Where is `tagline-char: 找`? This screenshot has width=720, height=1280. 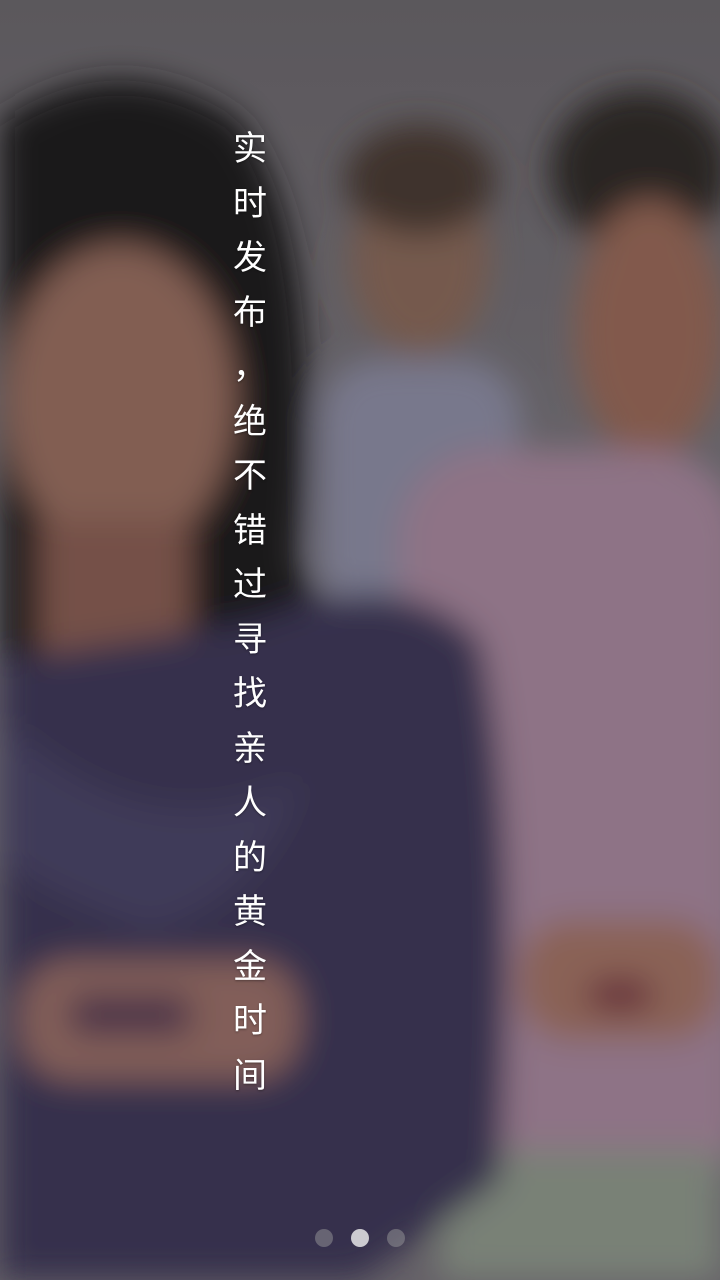 tagline-char: 找 is located at coordinates (250, 694).